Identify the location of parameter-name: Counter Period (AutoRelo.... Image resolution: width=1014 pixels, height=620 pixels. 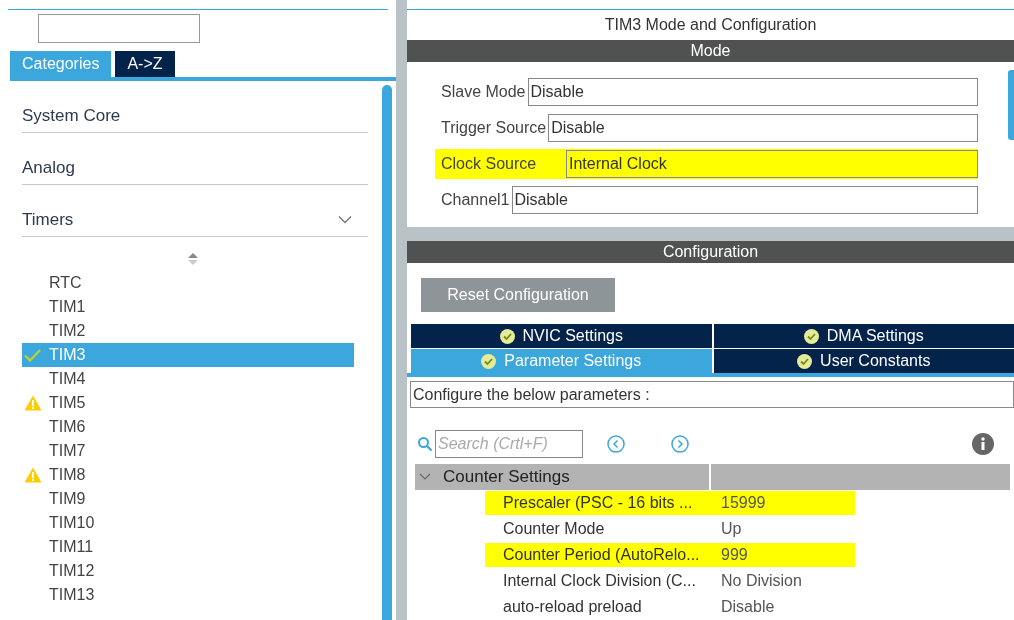
(602, 555).